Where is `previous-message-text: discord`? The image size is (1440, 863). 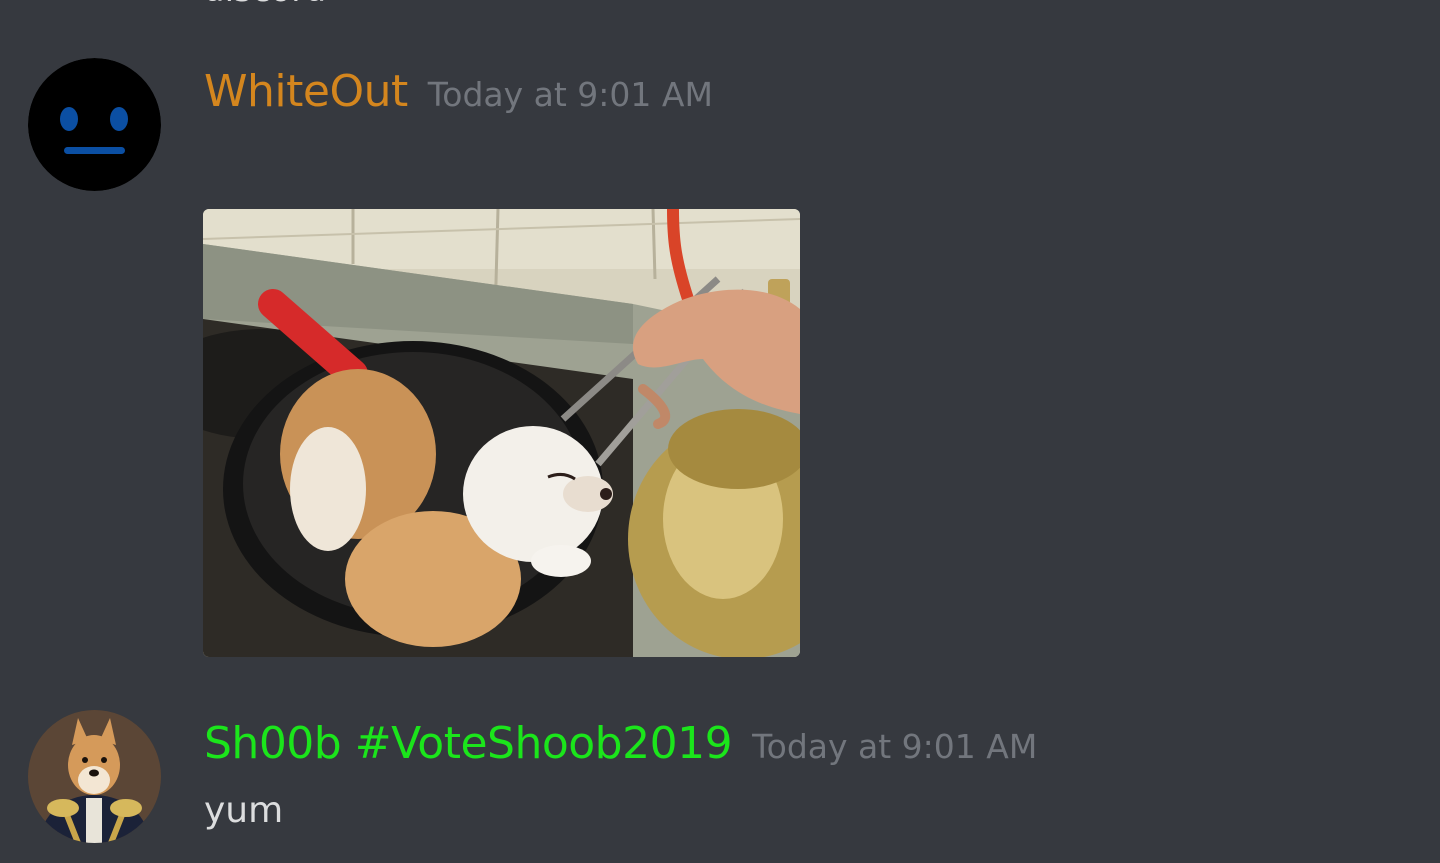 previous-message-text: discord is located at coordinates (264, 5).